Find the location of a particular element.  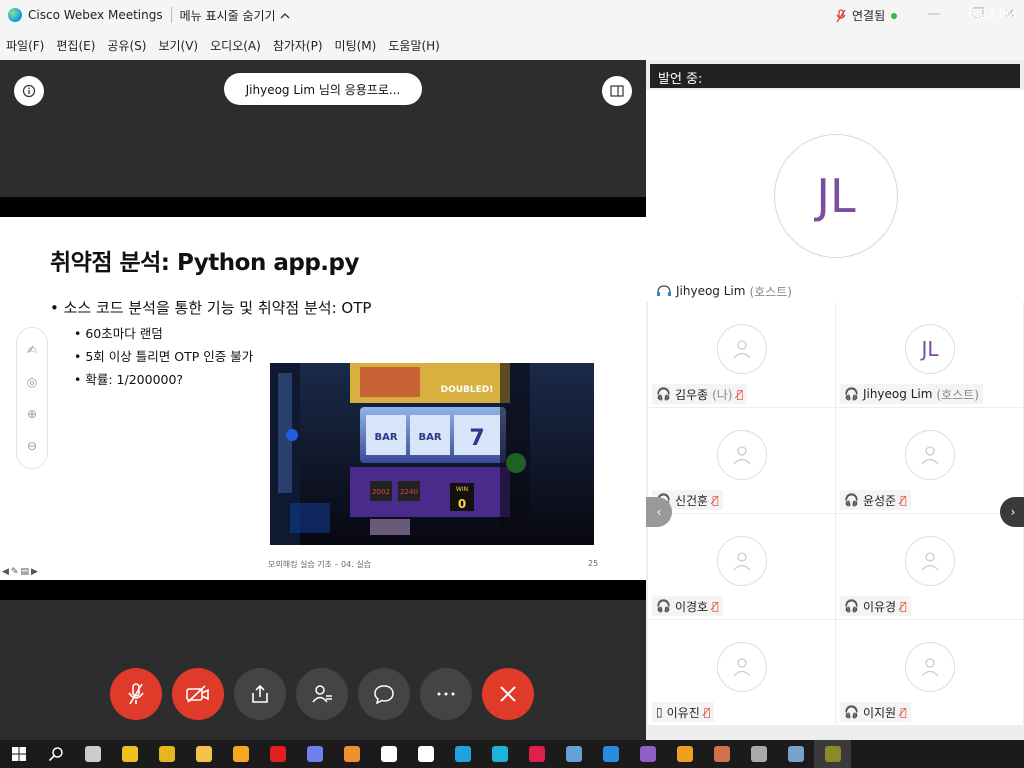

avatar-app-icon is located at coordinates (721, 754).